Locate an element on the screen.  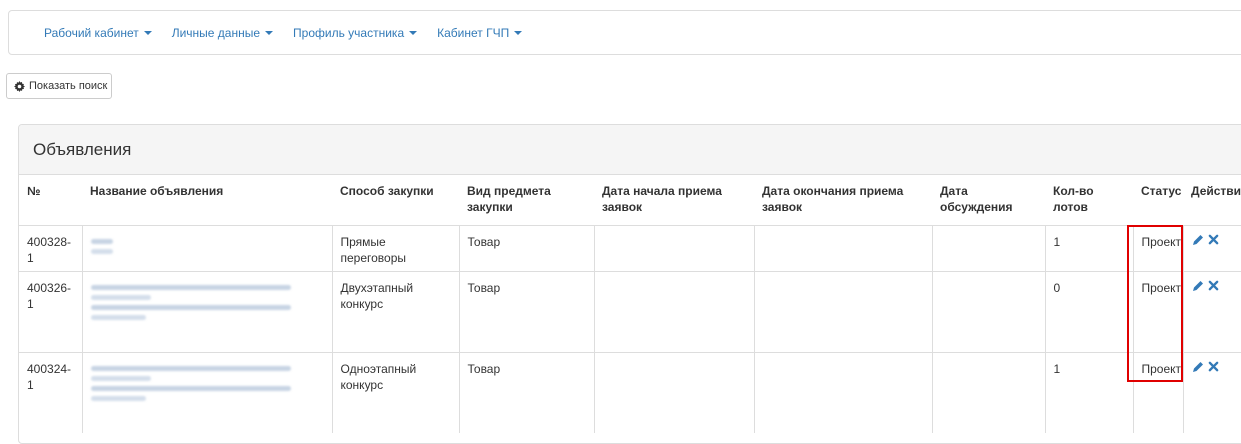
header-subject-type: Вид предмета закупки is located at coordinates (526, 200).